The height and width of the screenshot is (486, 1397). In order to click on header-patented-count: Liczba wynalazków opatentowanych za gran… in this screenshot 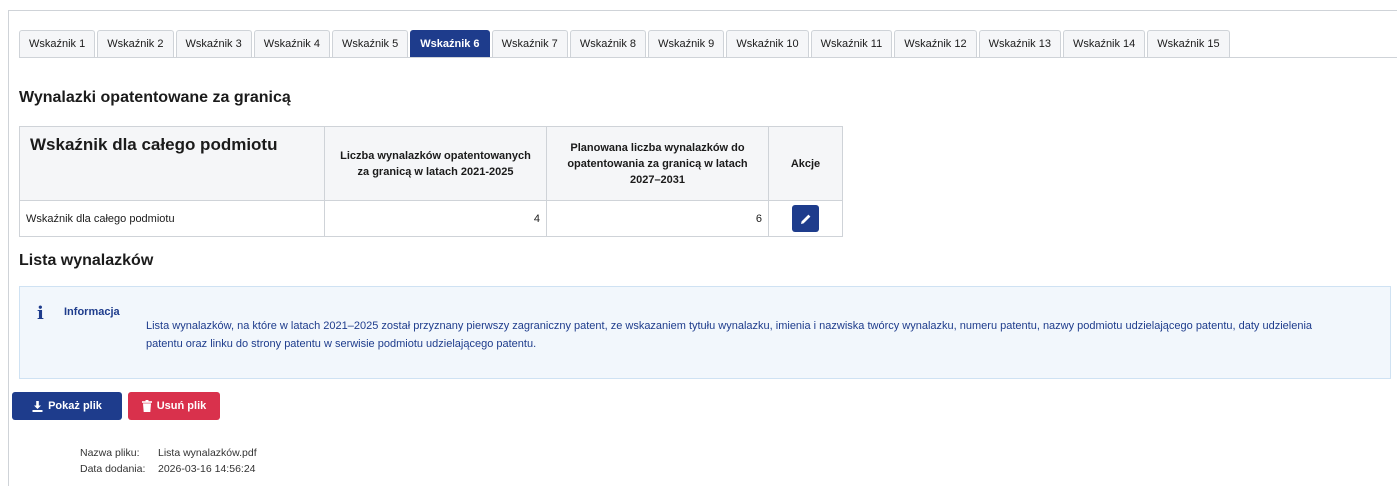, I will do `click(435, 163)`.